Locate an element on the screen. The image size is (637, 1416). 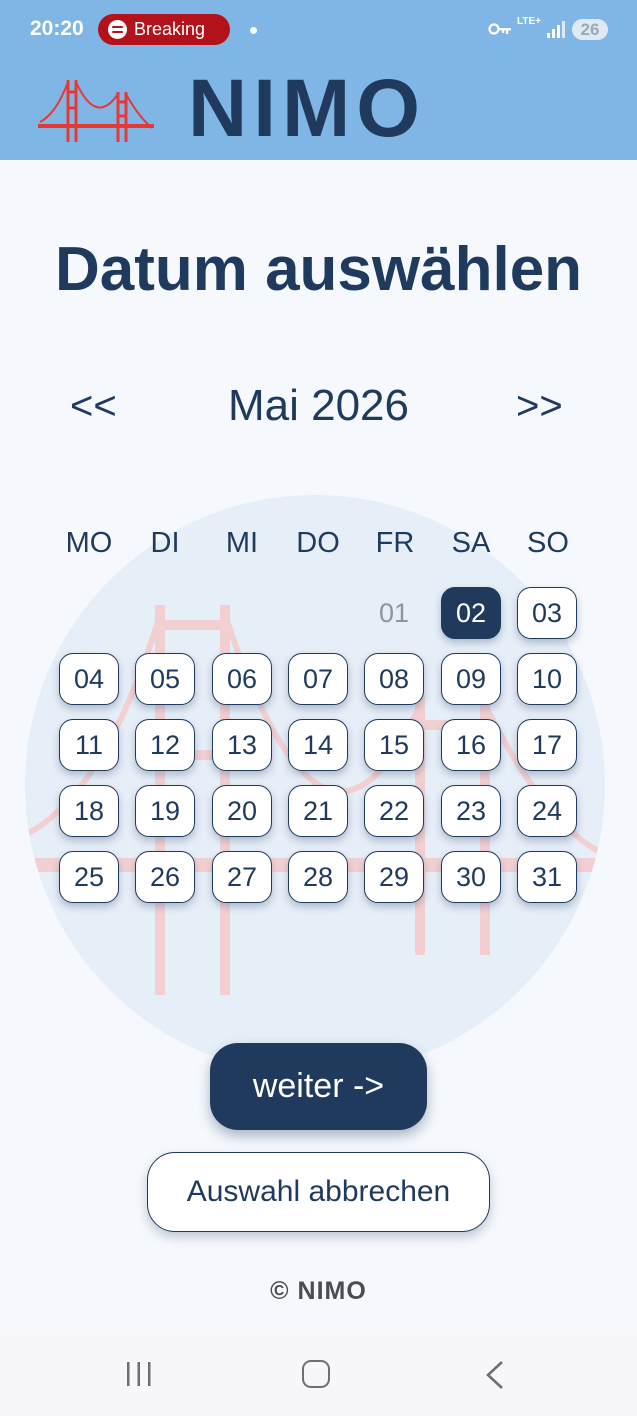
network-type: LTE+ is located at coordinates (529, 21).